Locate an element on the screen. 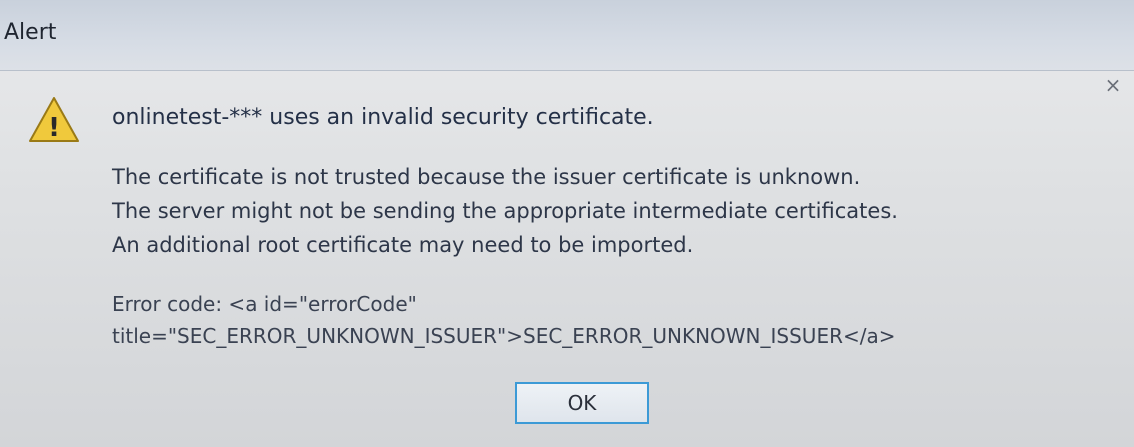  close-icon: × is located at coordinates (1113, 85).